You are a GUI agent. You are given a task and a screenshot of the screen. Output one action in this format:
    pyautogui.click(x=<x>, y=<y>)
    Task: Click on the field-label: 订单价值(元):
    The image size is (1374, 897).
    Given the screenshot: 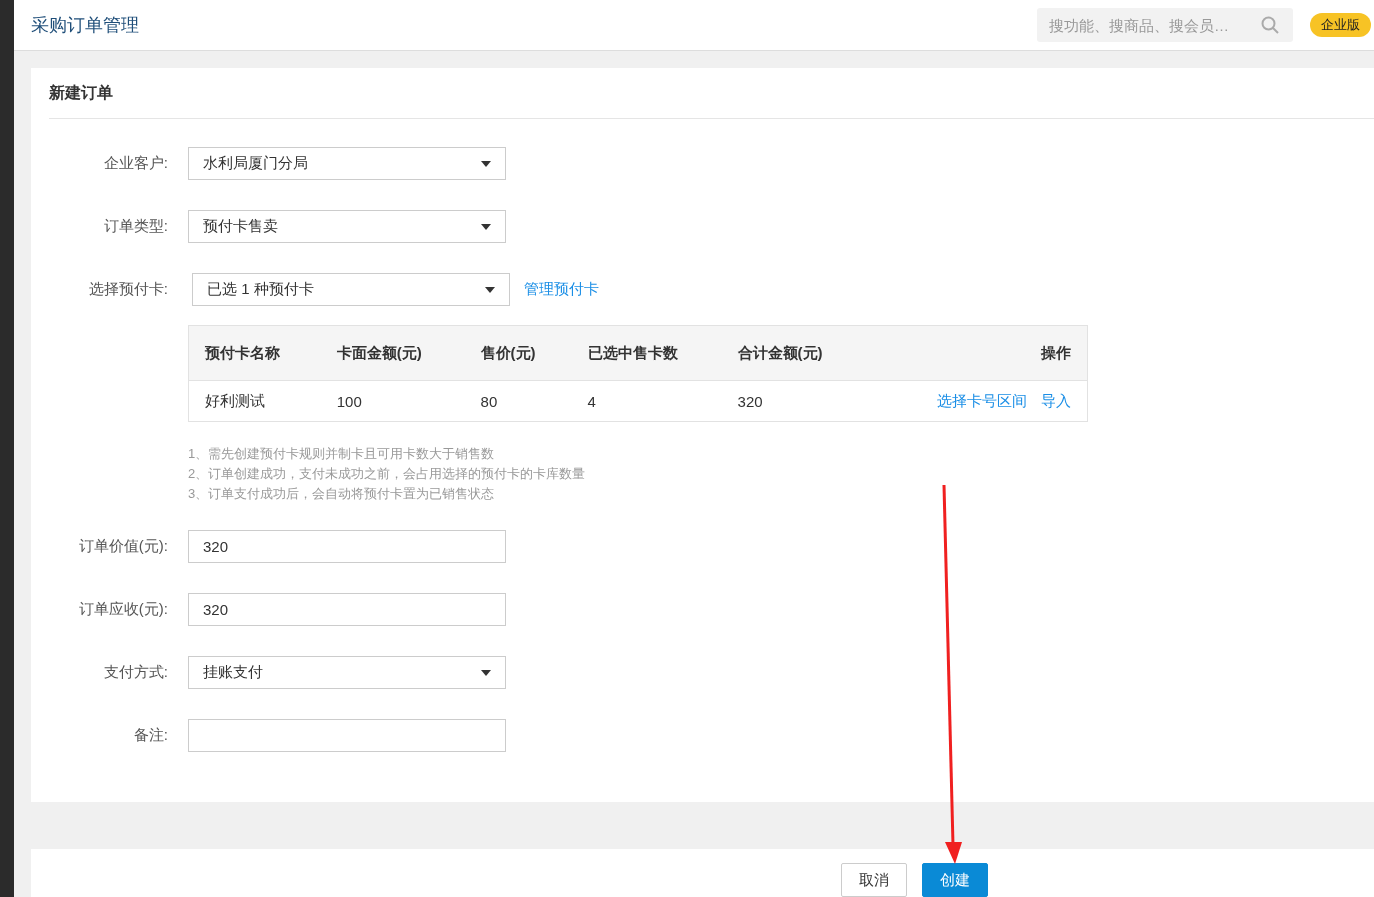 What is the action you would take?
    pyautogui.click(x=122, y=546)
    